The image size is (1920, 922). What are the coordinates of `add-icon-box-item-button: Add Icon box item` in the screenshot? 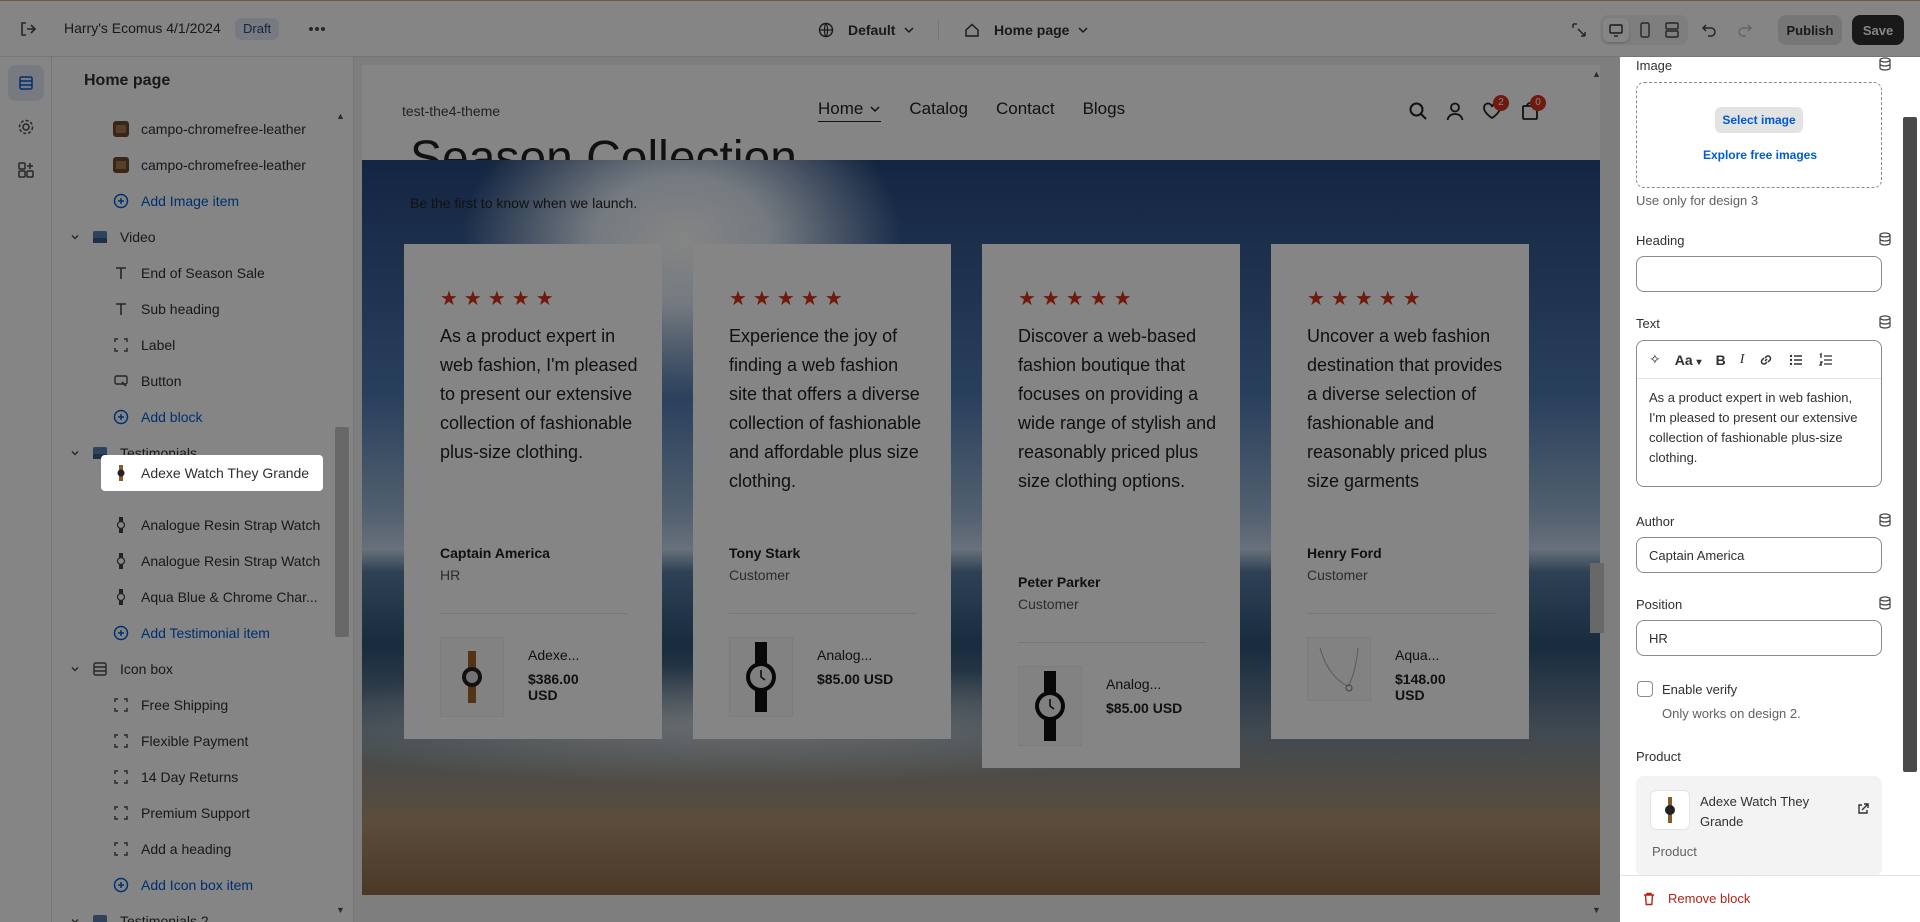 It's located at (183, 885).